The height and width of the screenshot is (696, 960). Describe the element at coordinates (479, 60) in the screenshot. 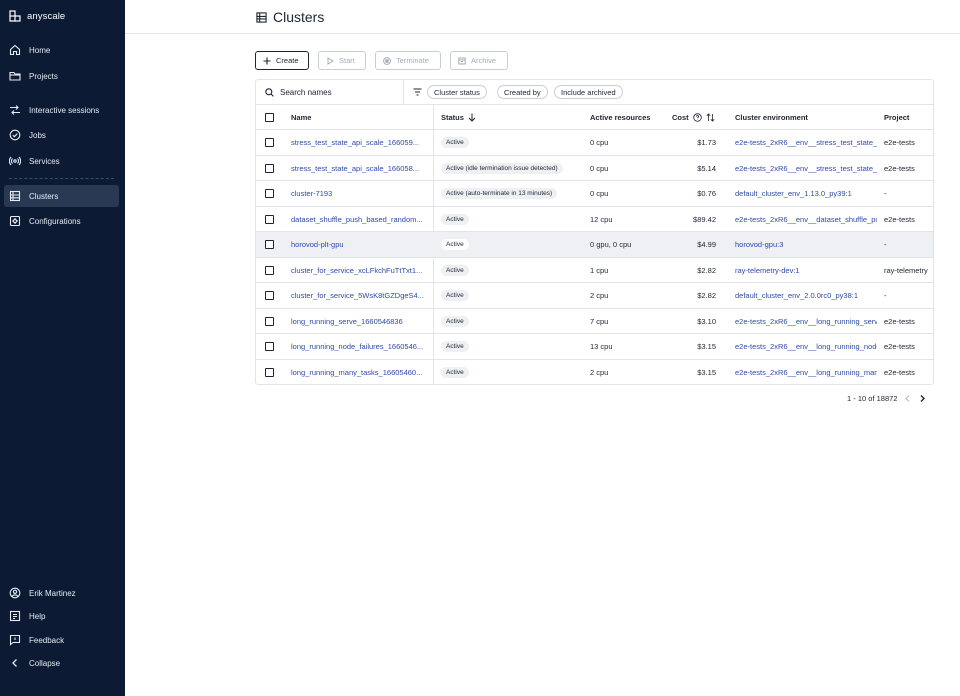

I see `archive-button: Archive` at that location.